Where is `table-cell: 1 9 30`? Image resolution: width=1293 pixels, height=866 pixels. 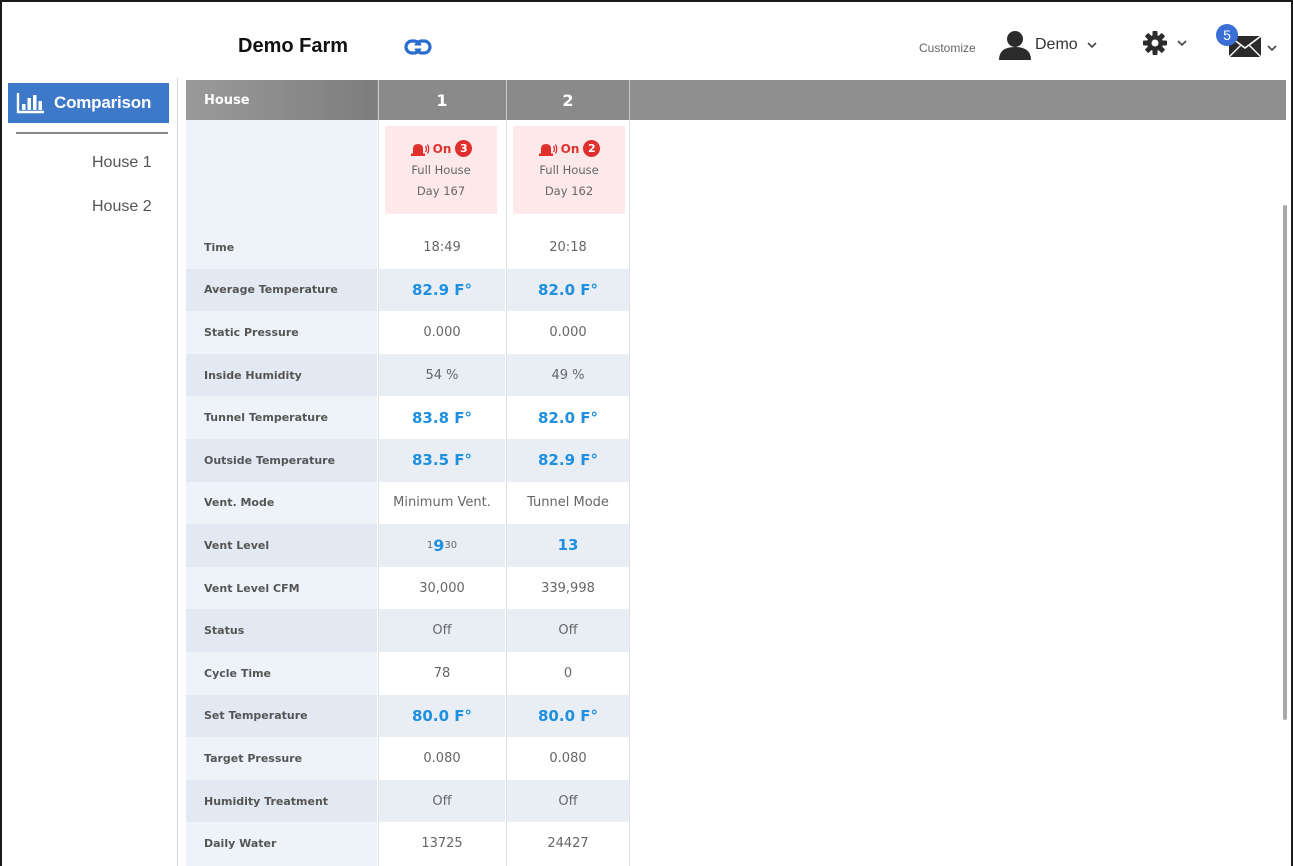 table-cell: 1 9 30 is located at coordinates (442, 545).